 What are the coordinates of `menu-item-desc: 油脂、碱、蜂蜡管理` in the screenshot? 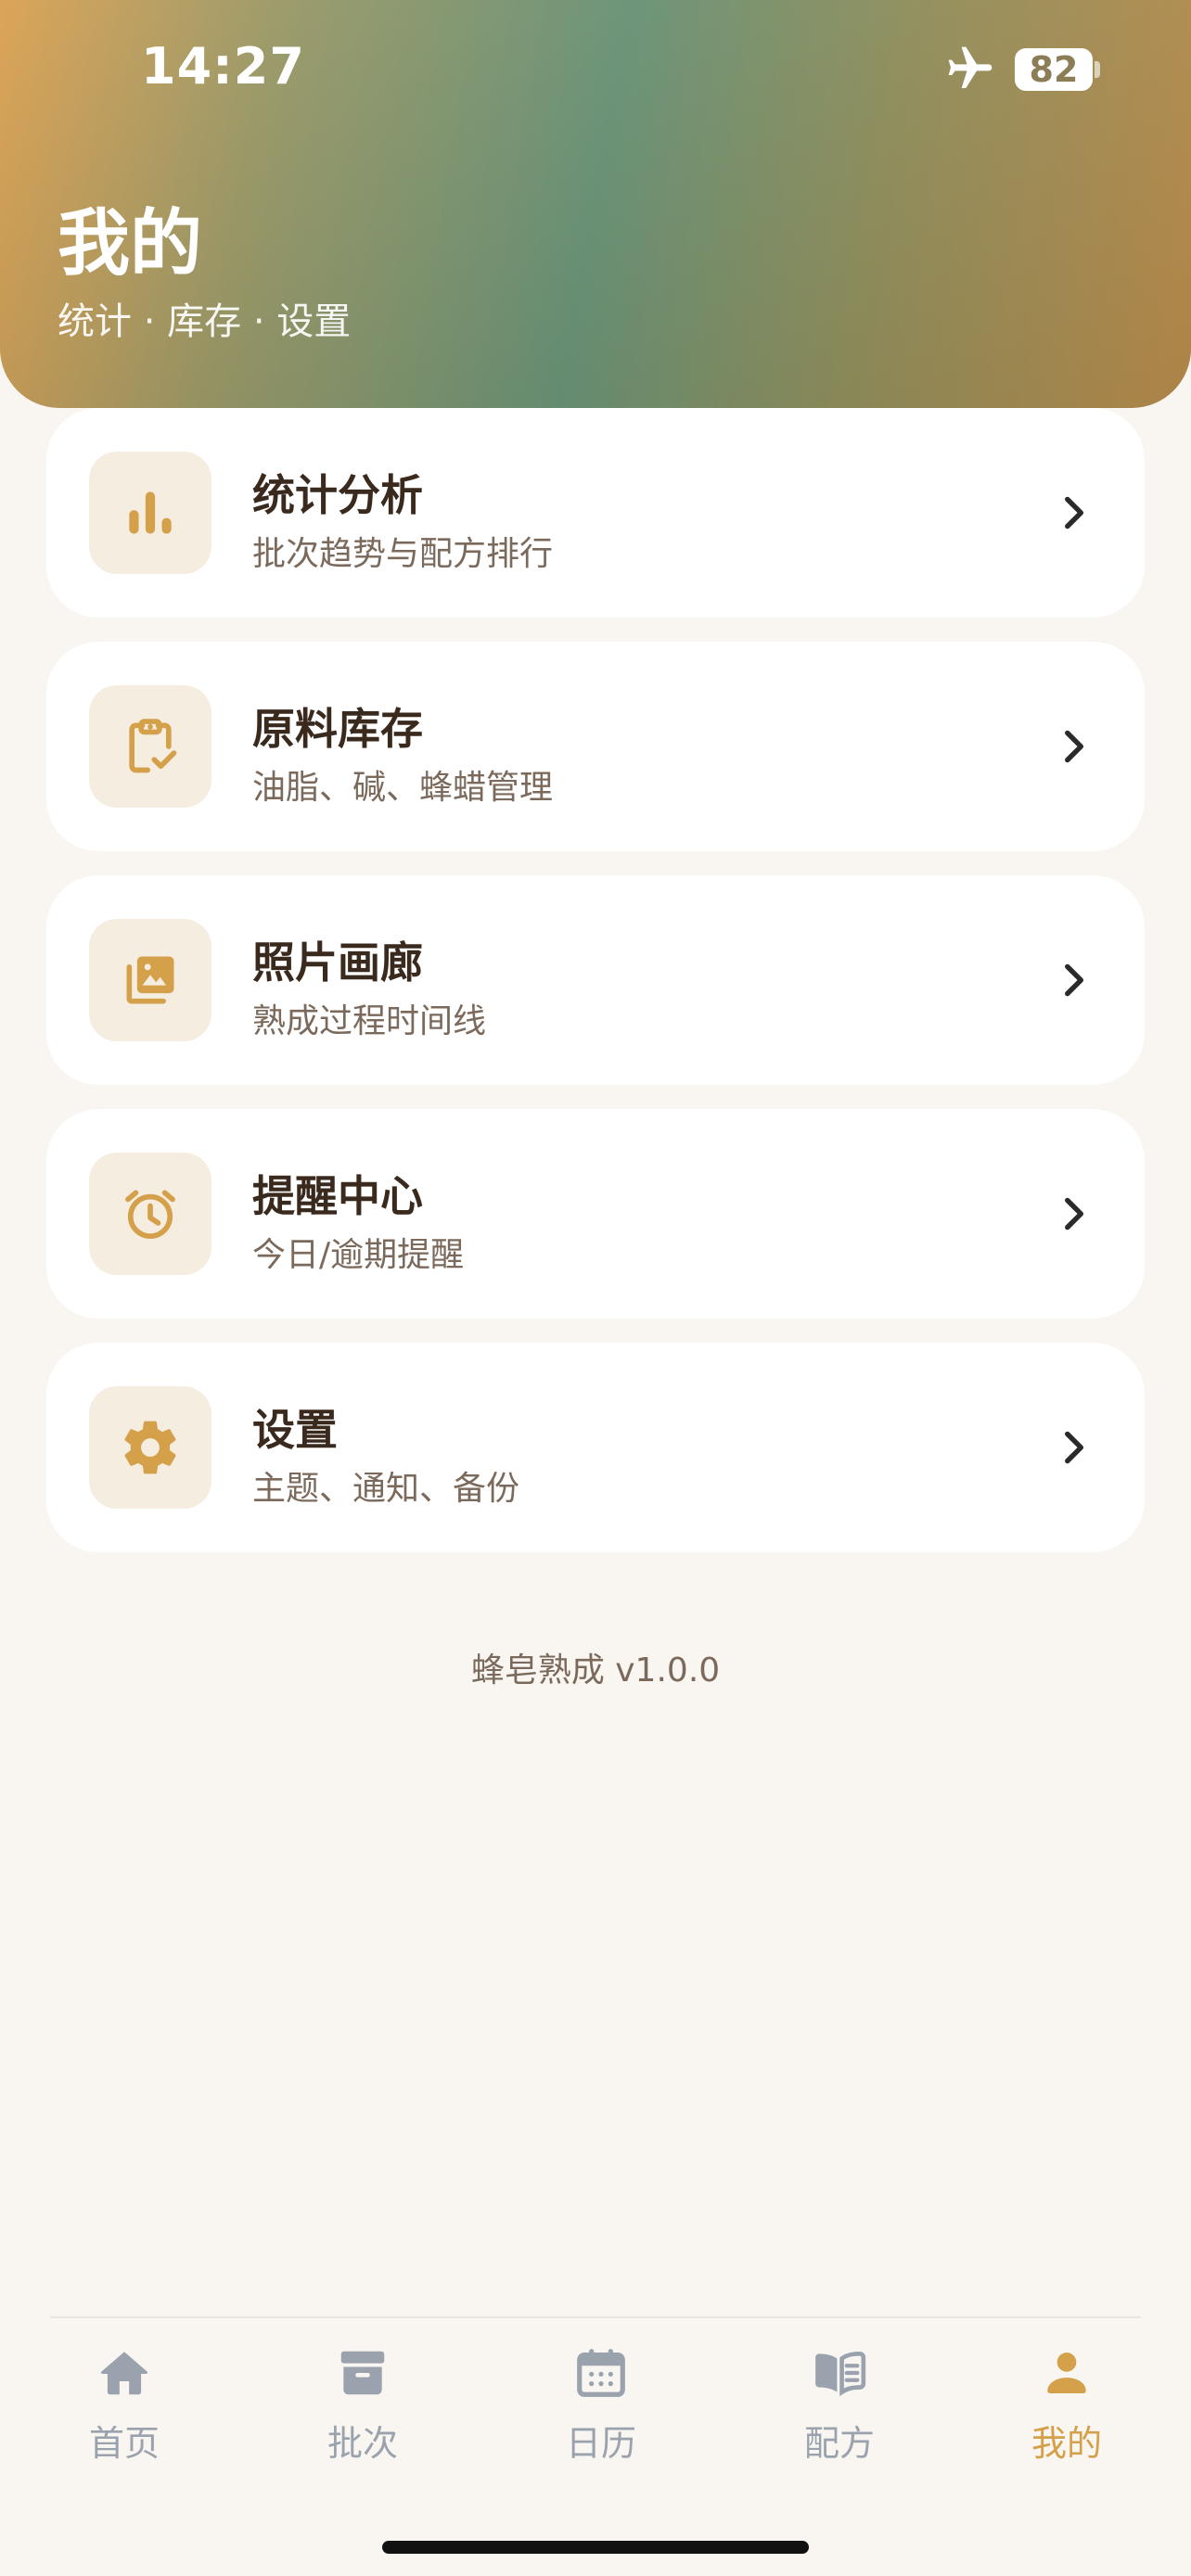 It's located at (403, 788).